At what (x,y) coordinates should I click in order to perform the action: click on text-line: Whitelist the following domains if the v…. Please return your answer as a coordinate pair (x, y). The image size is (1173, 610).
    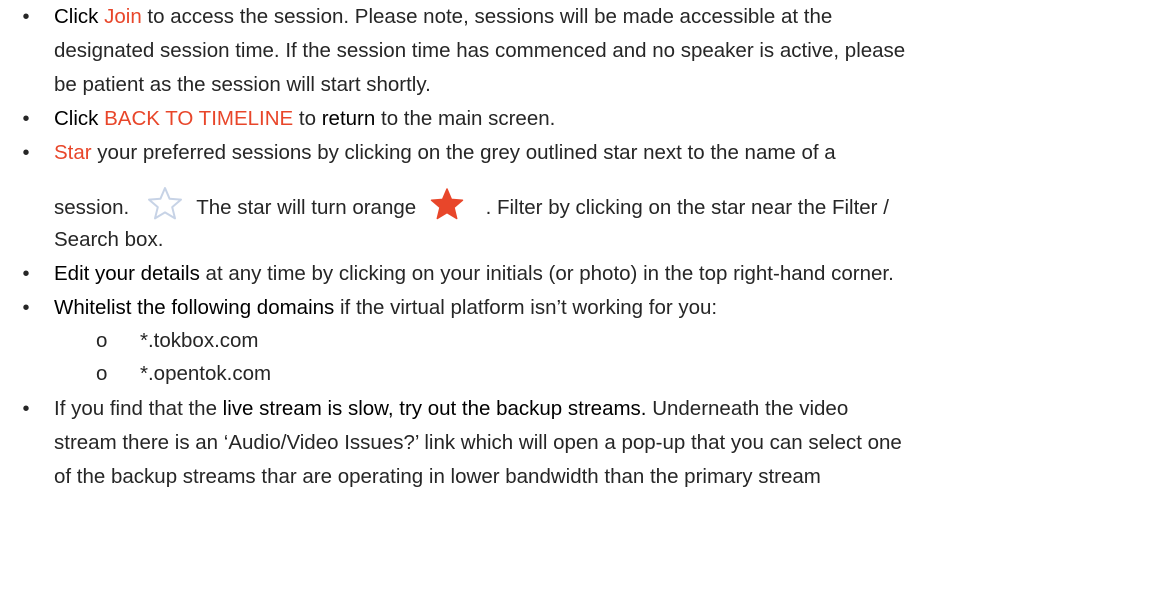
    Looking at the image, I should click on (609, 308).